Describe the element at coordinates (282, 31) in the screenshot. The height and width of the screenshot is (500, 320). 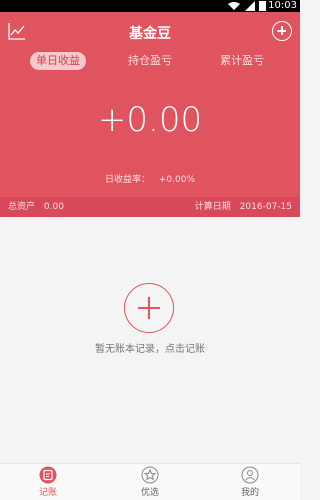
I see `add-icon` at that location.